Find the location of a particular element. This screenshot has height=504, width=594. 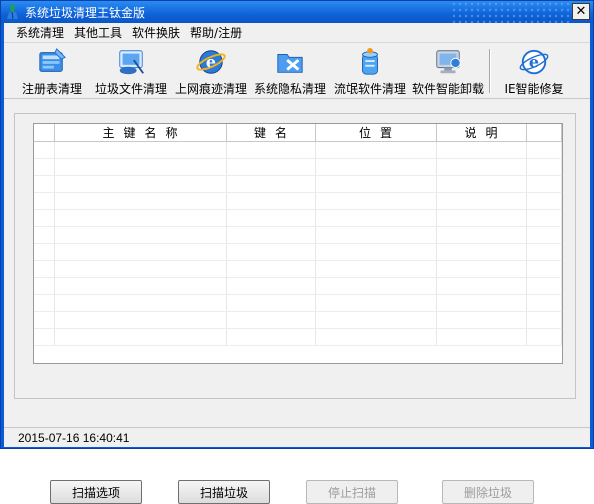

delete-junk-button: 删除垃圾 is located at coordinates (488, 492).